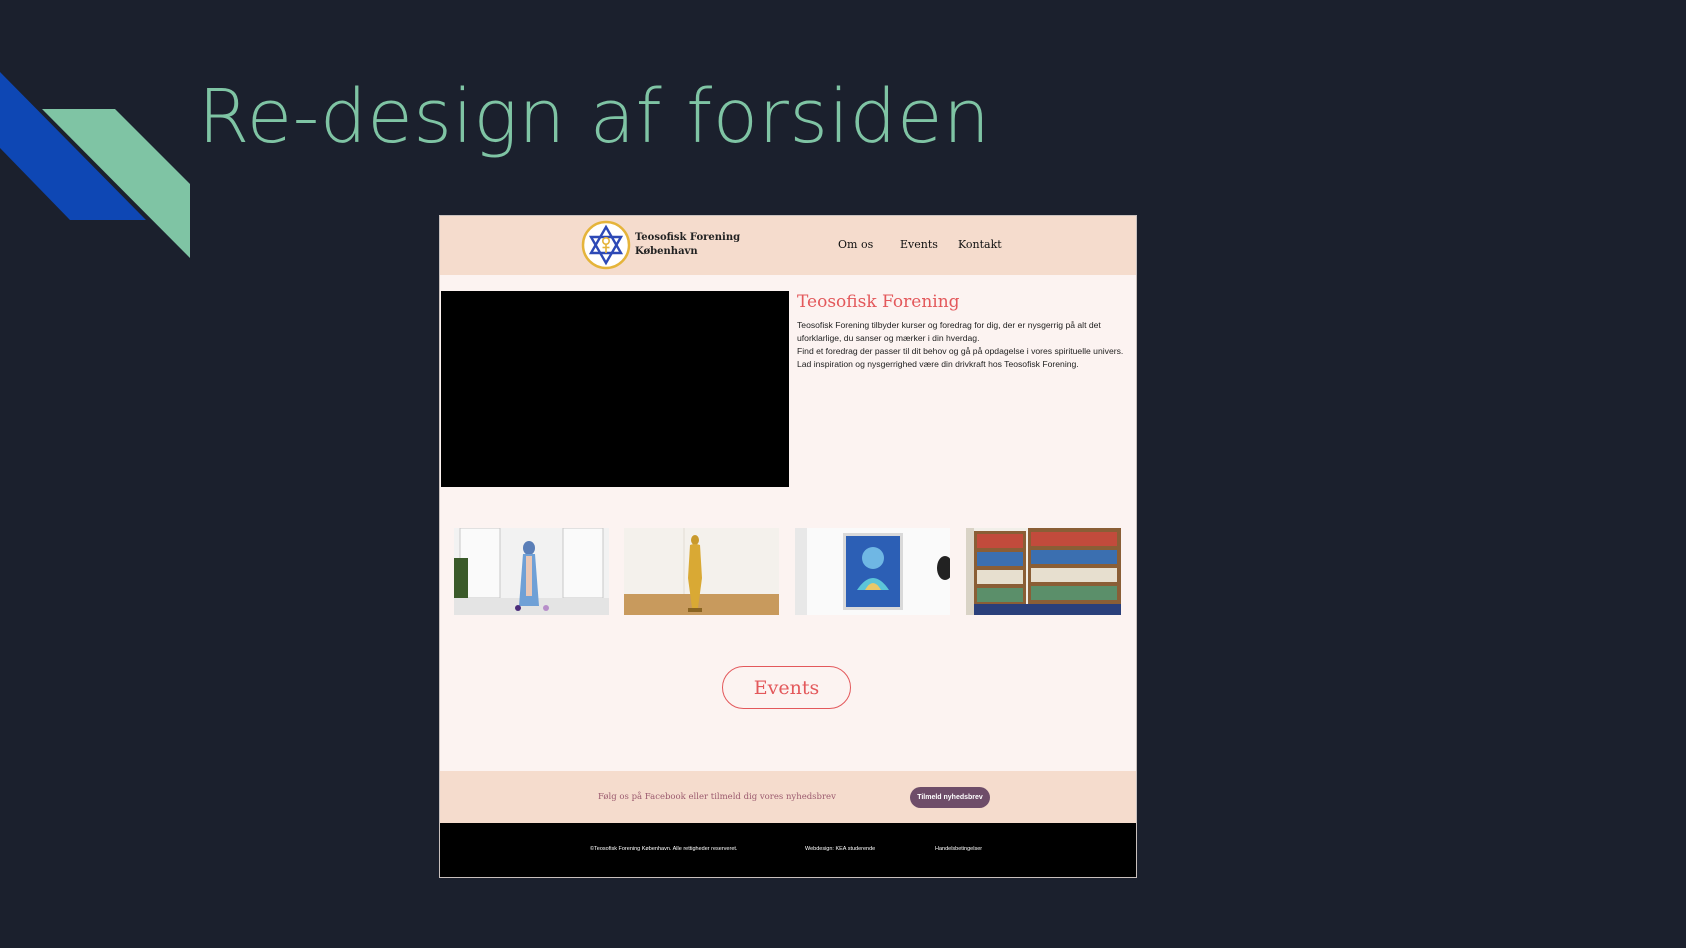  Describe the element at coordinates (872, 571) in the screenshot. I see `lotus-painting-photo` at that location.